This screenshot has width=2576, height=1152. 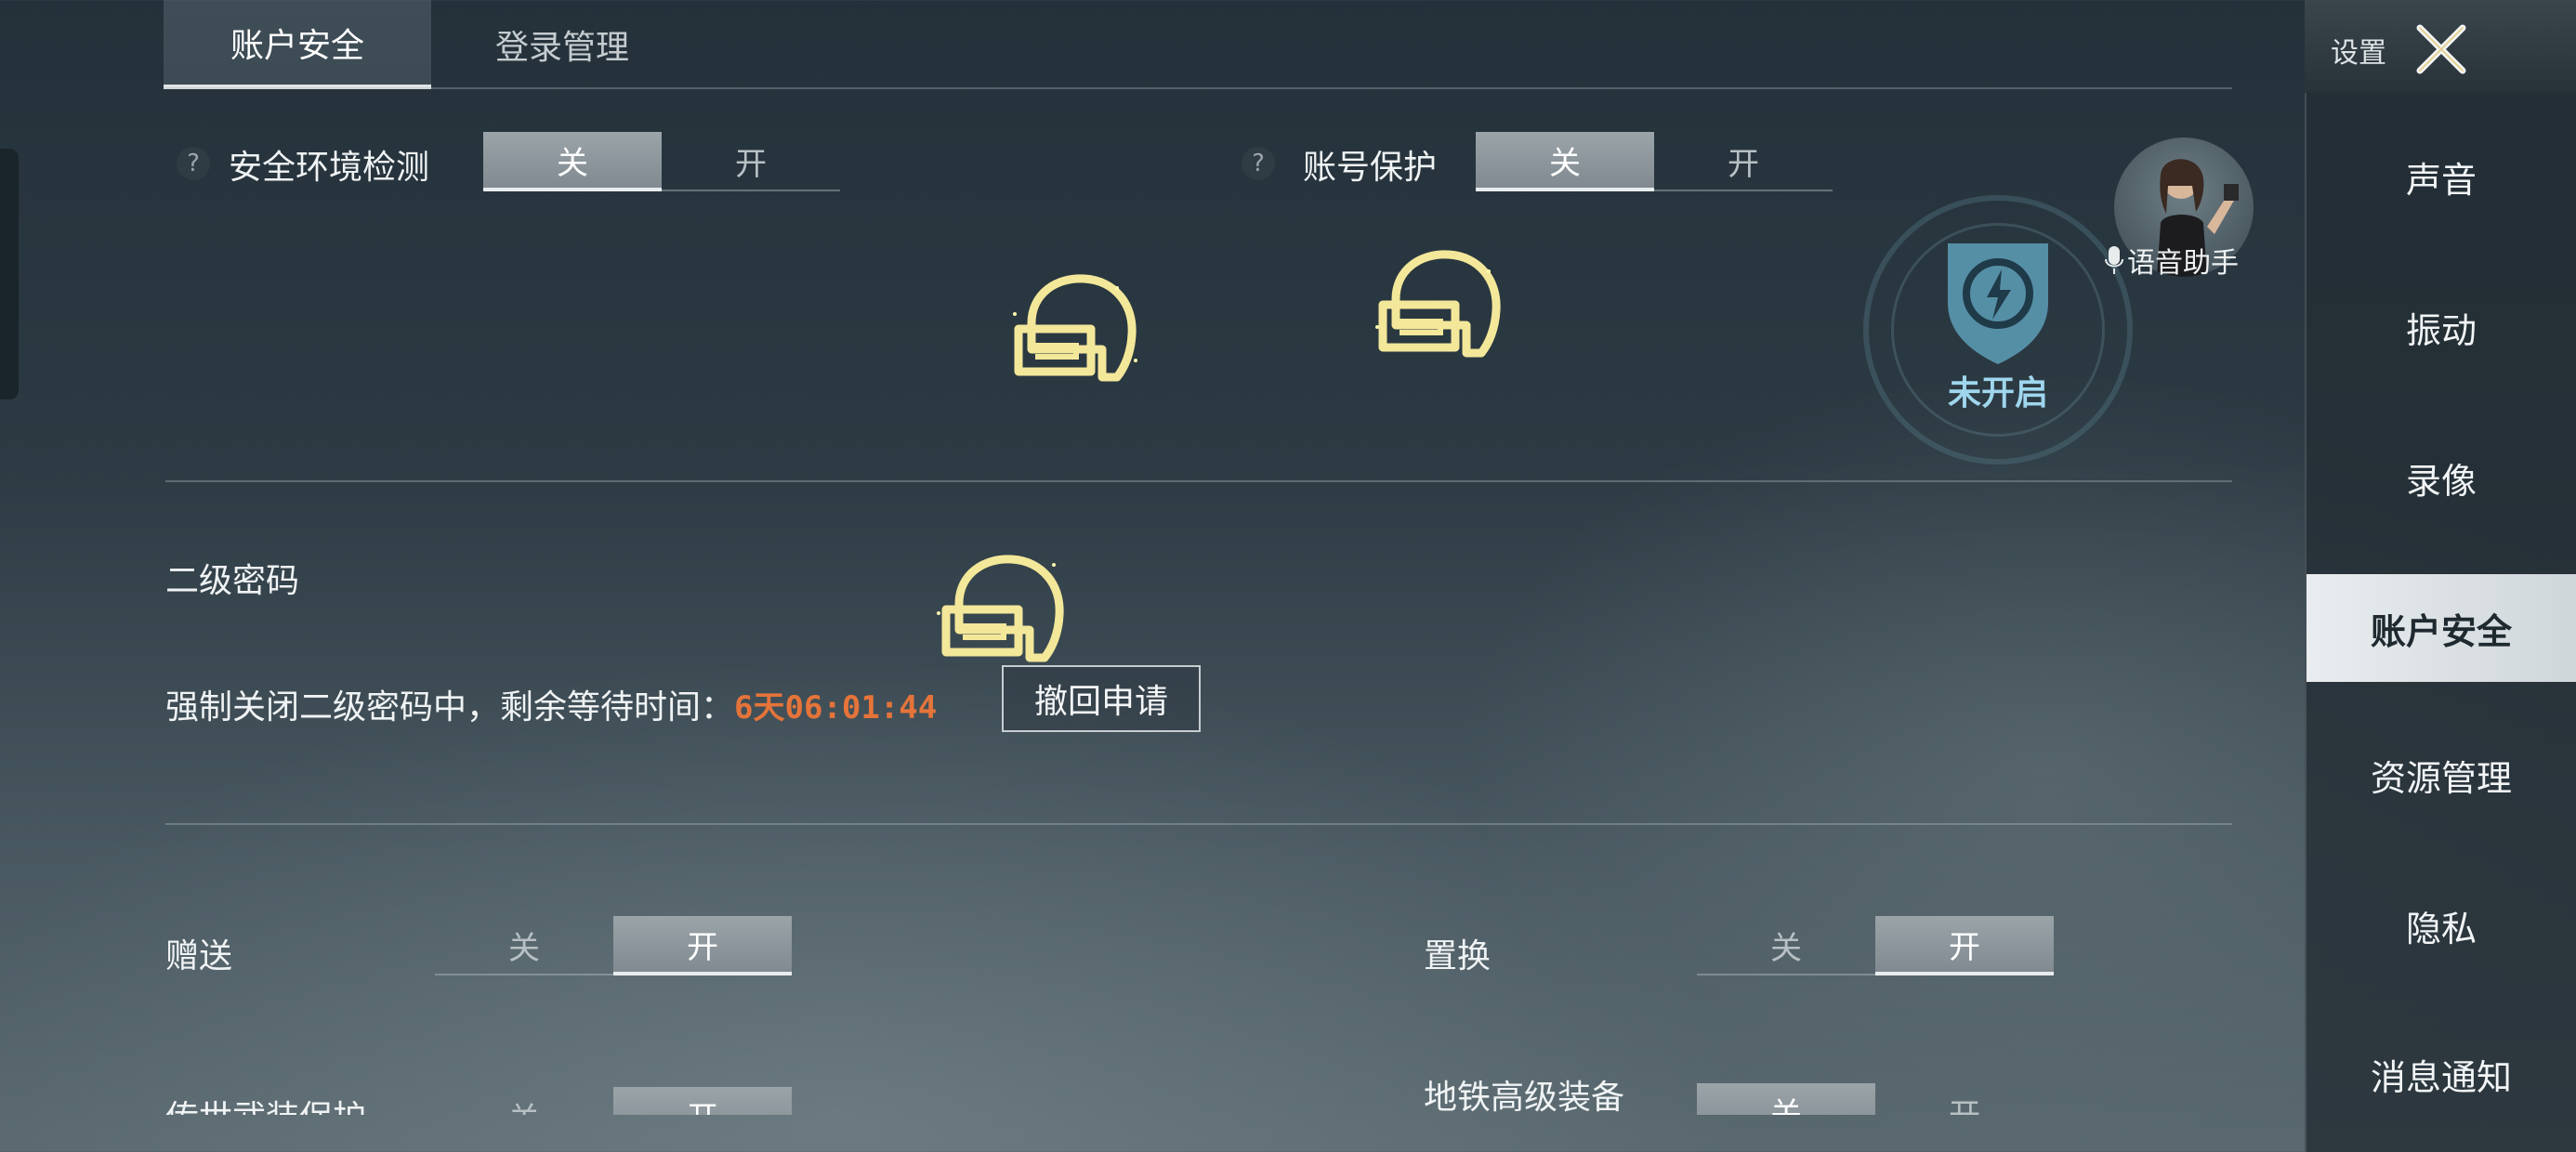 I want to click on close-button, so click(x=2441, y=49).